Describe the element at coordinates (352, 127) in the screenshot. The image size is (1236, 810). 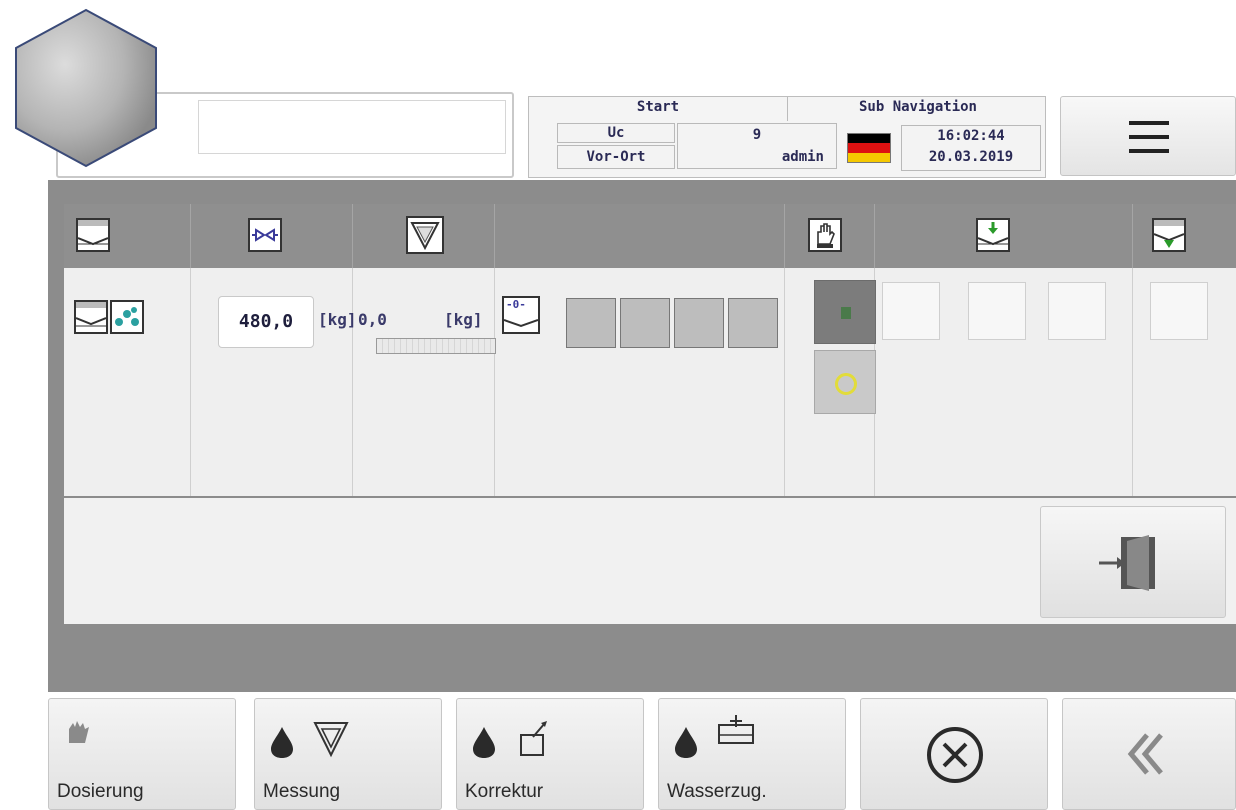
I see `title-inner-field` at that location.